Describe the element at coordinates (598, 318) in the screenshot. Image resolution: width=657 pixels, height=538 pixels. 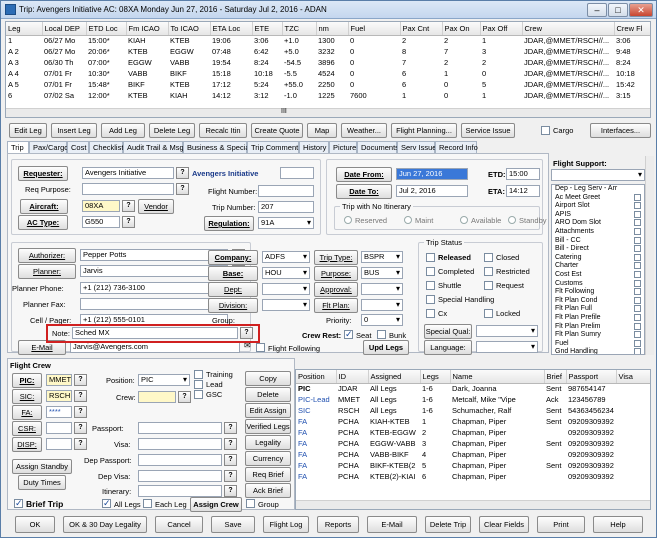
I see `support-item-flt-plan-prefile: Flt Plan Prefile` at that location.